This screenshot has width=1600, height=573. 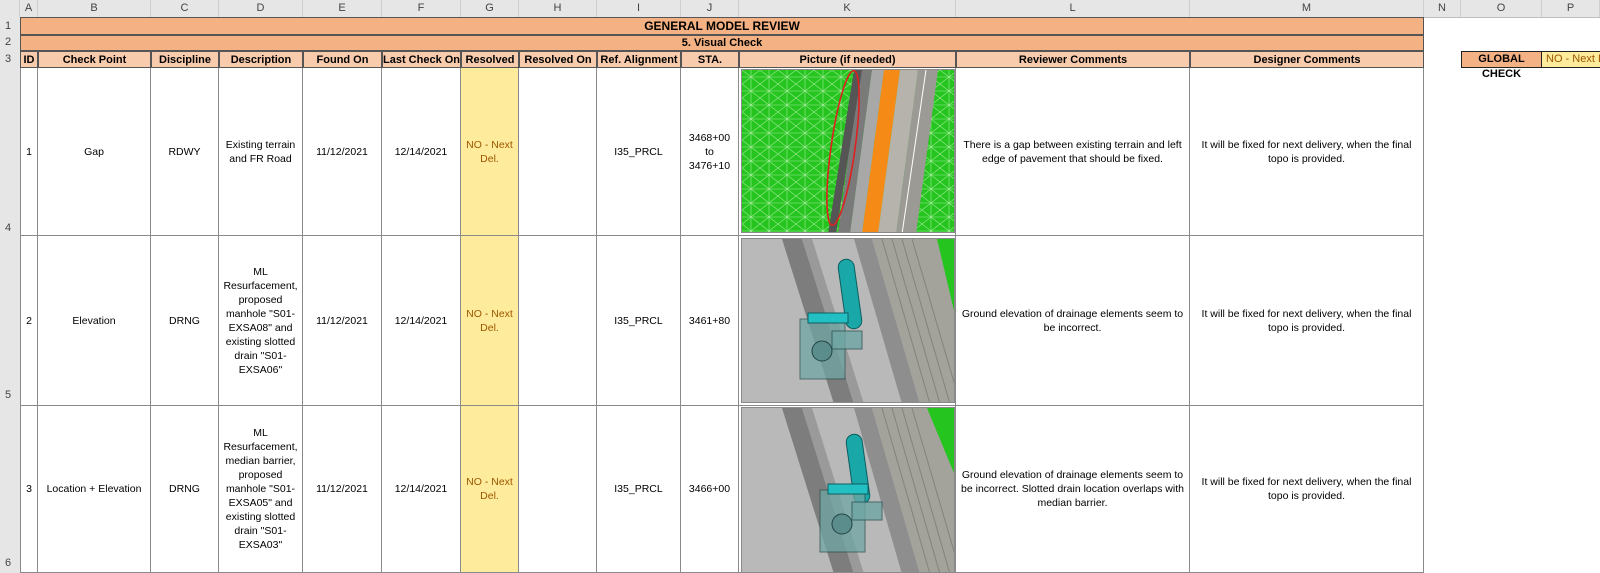 I want to click on column-header-n: N, so click(x=1442, y=8).